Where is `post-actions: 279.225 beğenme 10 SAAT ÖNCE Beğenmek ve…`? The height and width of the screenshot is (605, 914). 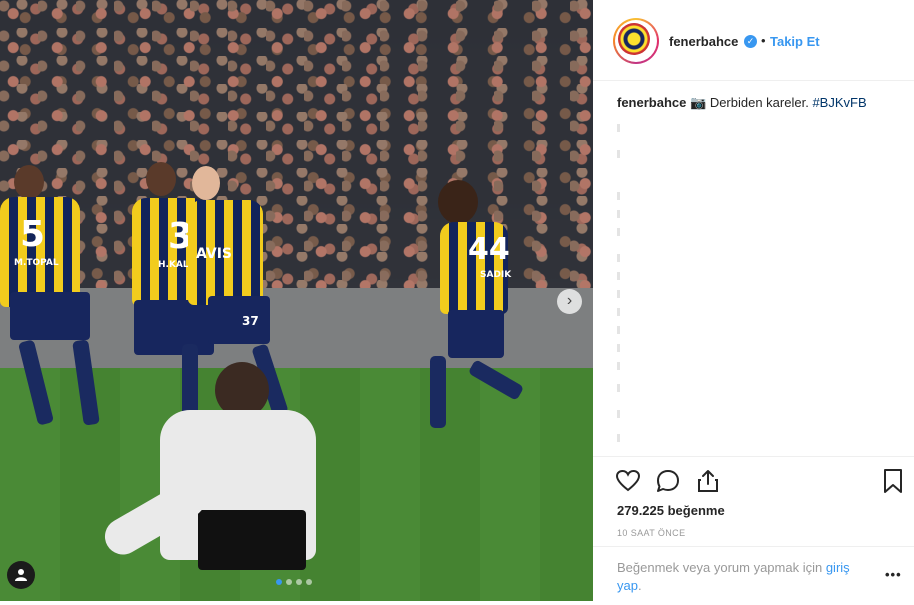
post-actions: 279.225 beğenme 10 SAAT ÖNCE Beğenmek ve… is located at coordinates (753, 527).